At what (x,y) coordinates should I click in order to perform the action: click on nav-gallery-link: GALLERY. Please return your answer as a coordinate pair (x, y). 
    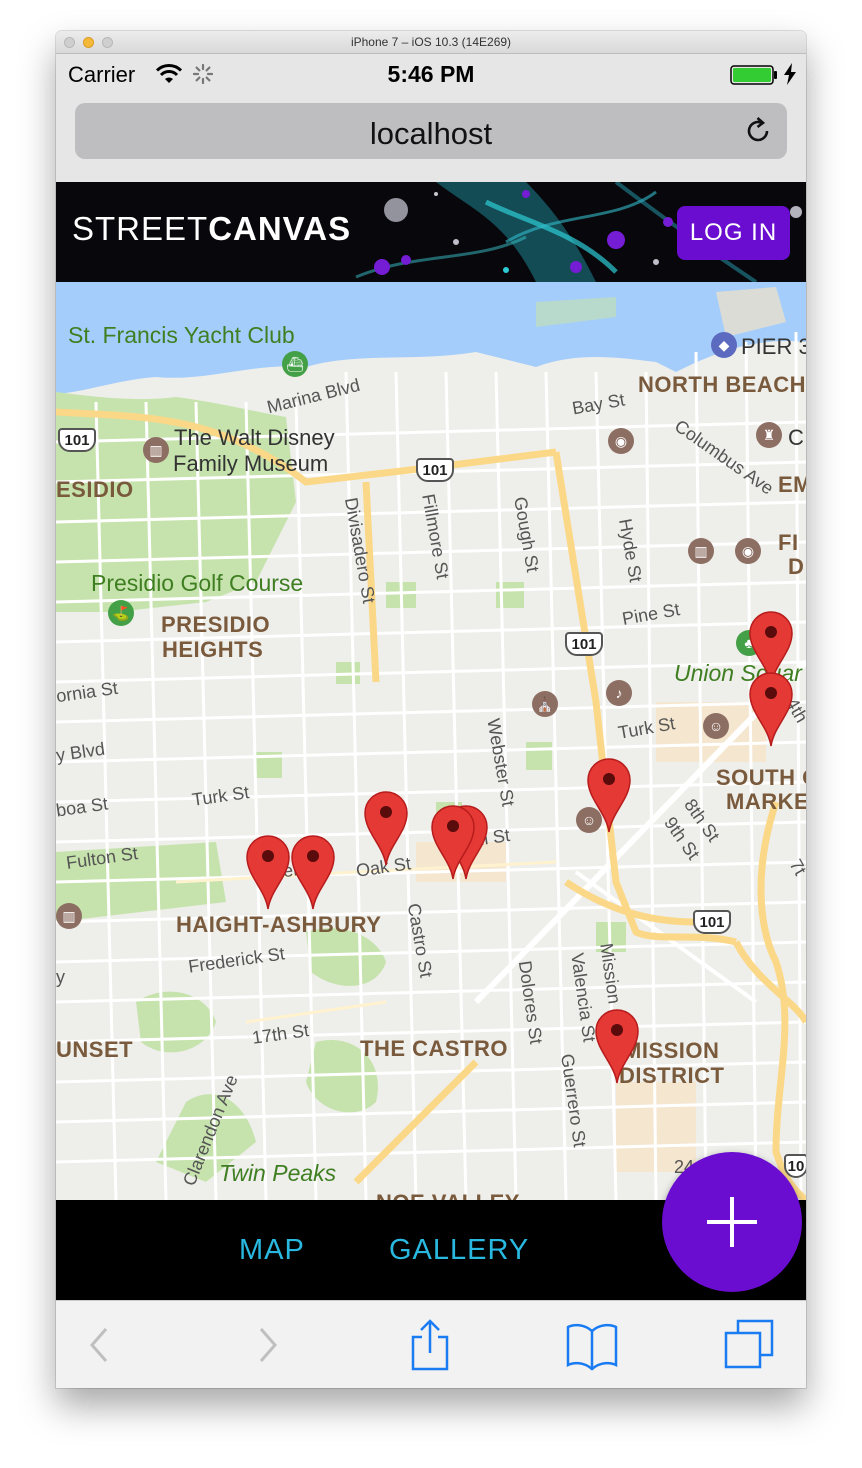
    Looking at the image, I should click on (459, 1250).